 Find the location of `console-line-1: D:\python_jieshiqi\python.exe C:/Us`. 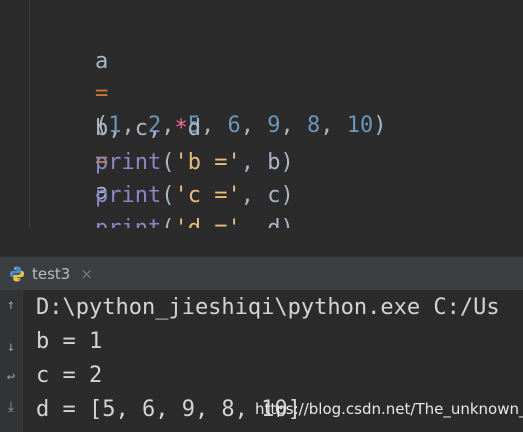

console-line-1: D:\python_jieshiqi\python.exe C:/Us is located at coordinates (268, 307).